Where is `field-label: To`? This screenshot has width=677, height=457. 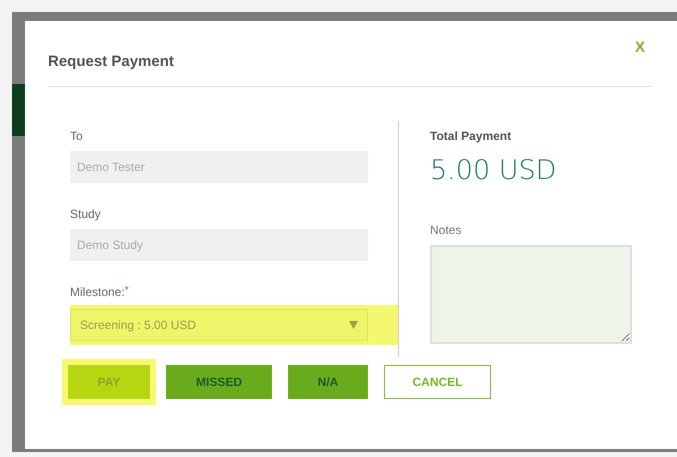 field-label: To is located at coordinates (77, 136).